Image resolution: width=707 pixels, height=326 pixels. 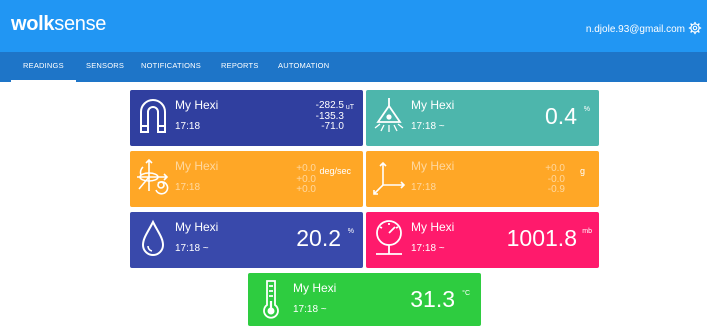 What do you see at coordinates (271, 299) in the screenshot?
I see `thermometer-icon` at bounding box center [271, 299].